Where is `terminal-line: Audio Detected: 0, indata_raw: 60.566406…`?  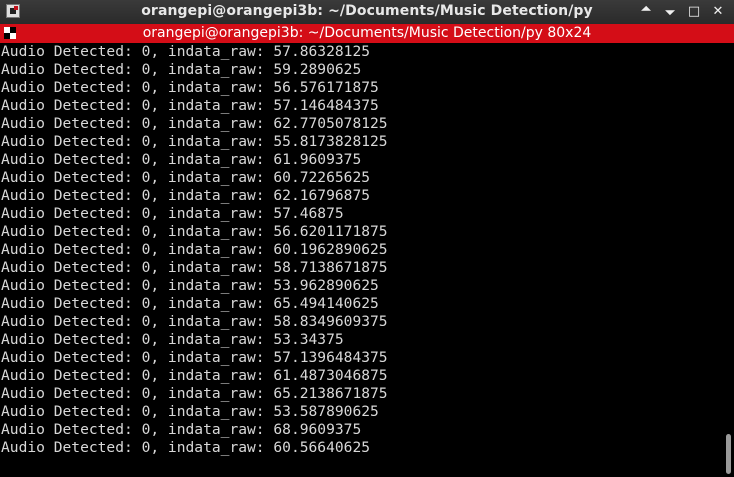
terminal-line: Audio Detected: 0, indata_raw: 60.566406… is located at coordinates (186, 447).